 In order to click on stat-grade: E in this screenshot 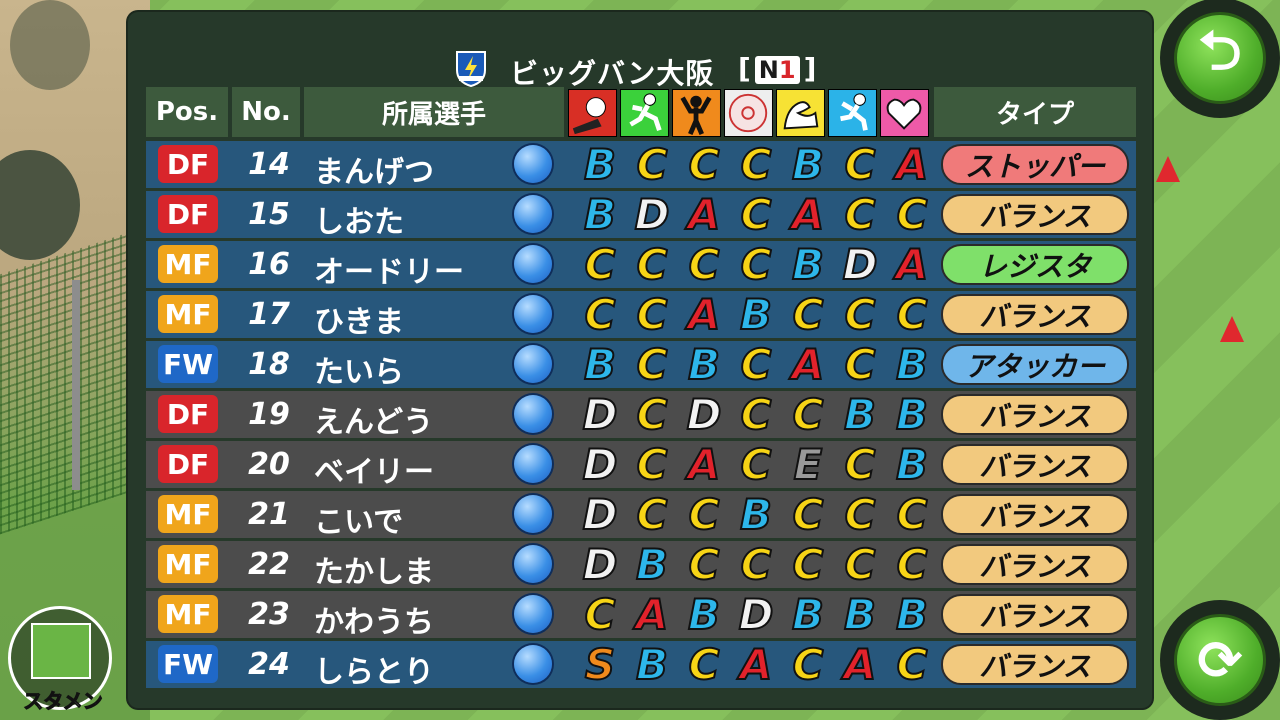, I will do `click(808, 464)`.